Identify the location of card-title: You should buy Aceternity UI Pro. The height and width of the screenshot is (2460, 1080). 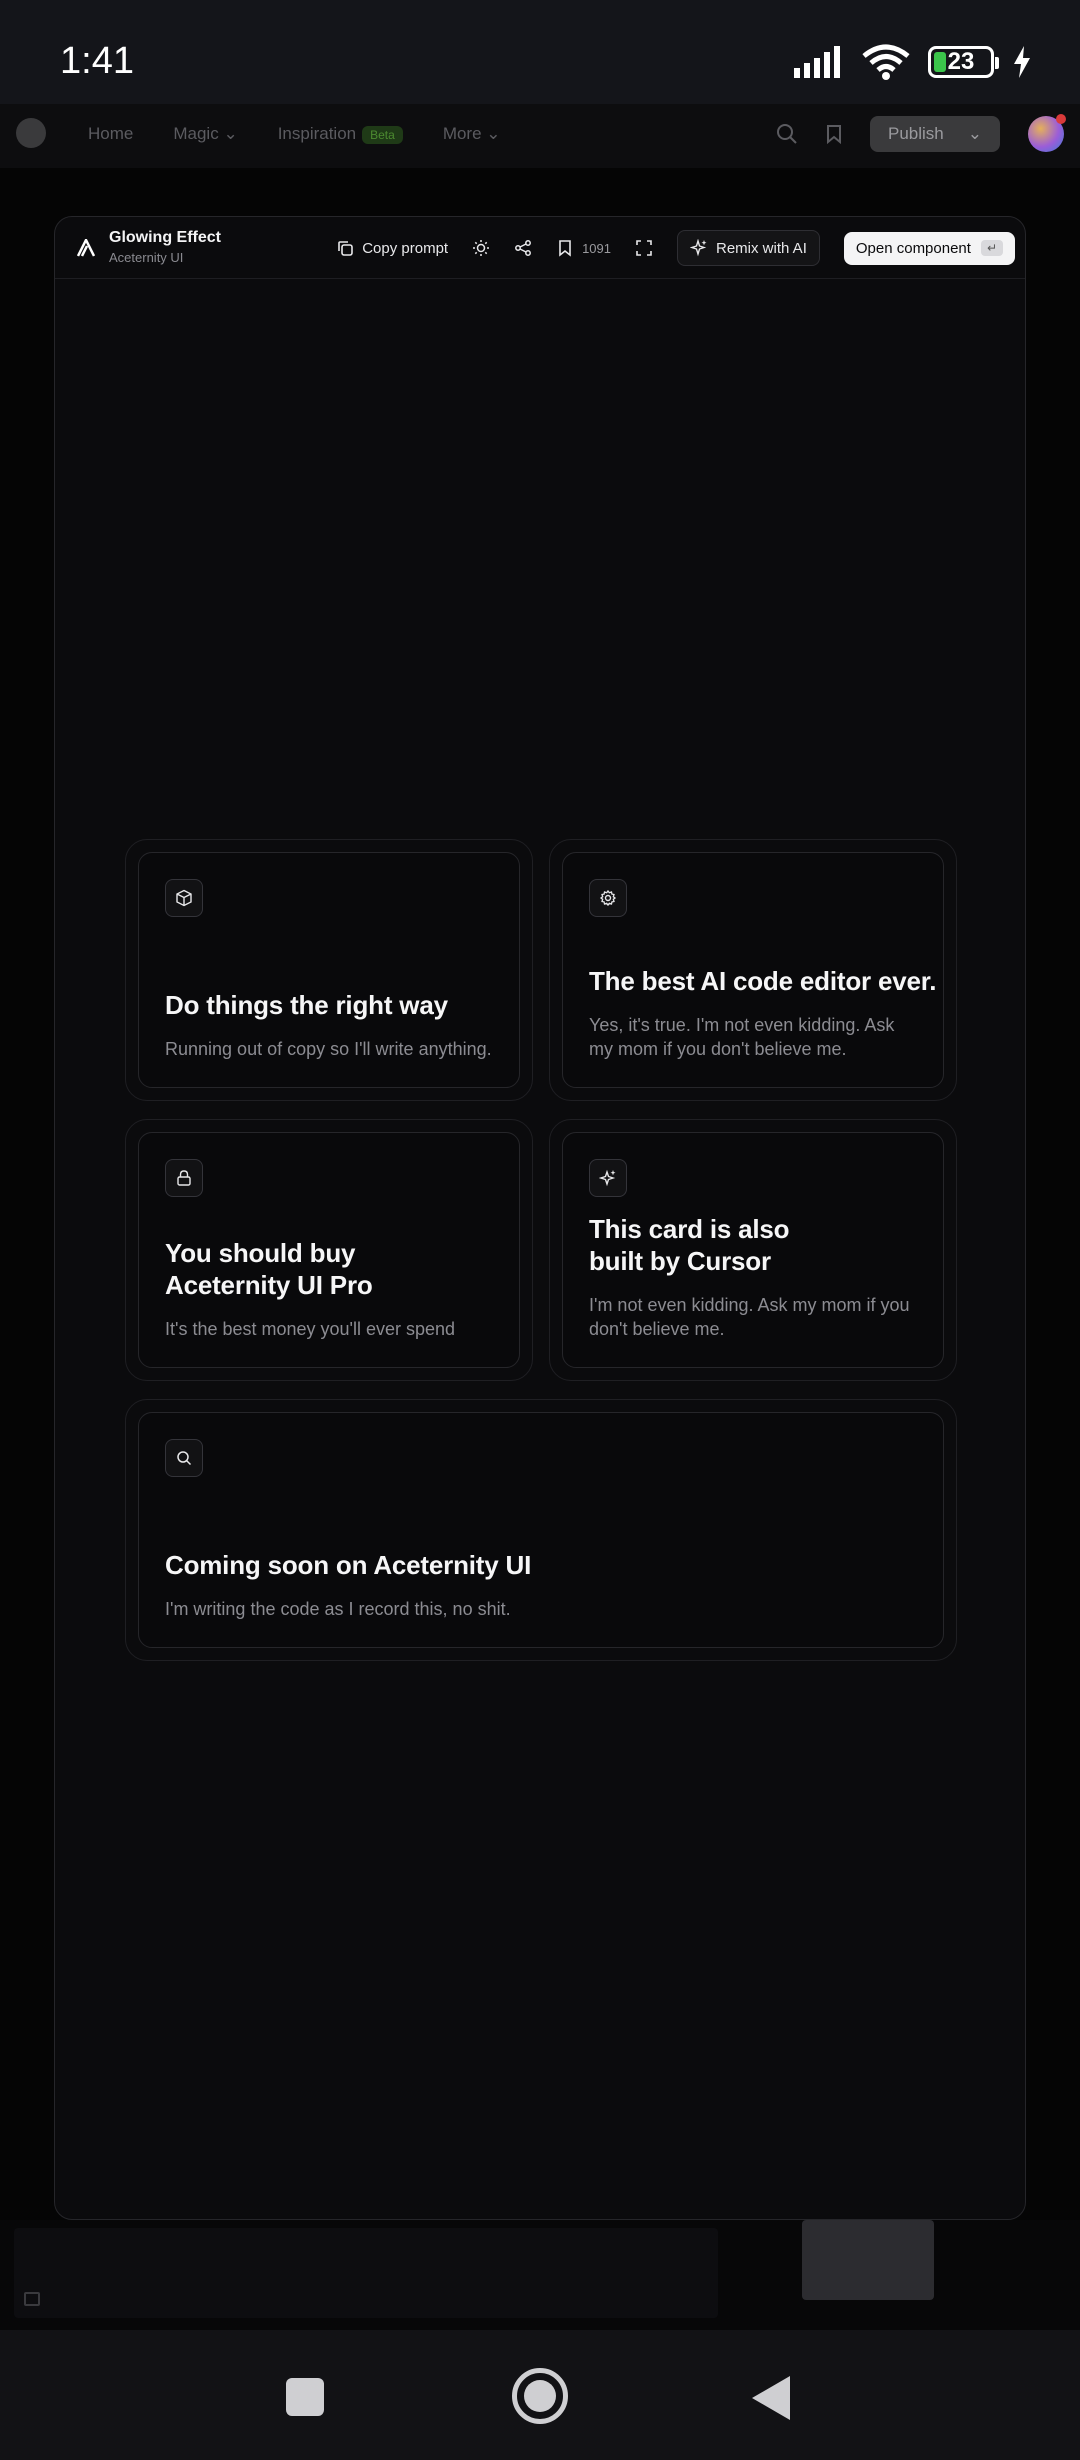
(269, 1269).